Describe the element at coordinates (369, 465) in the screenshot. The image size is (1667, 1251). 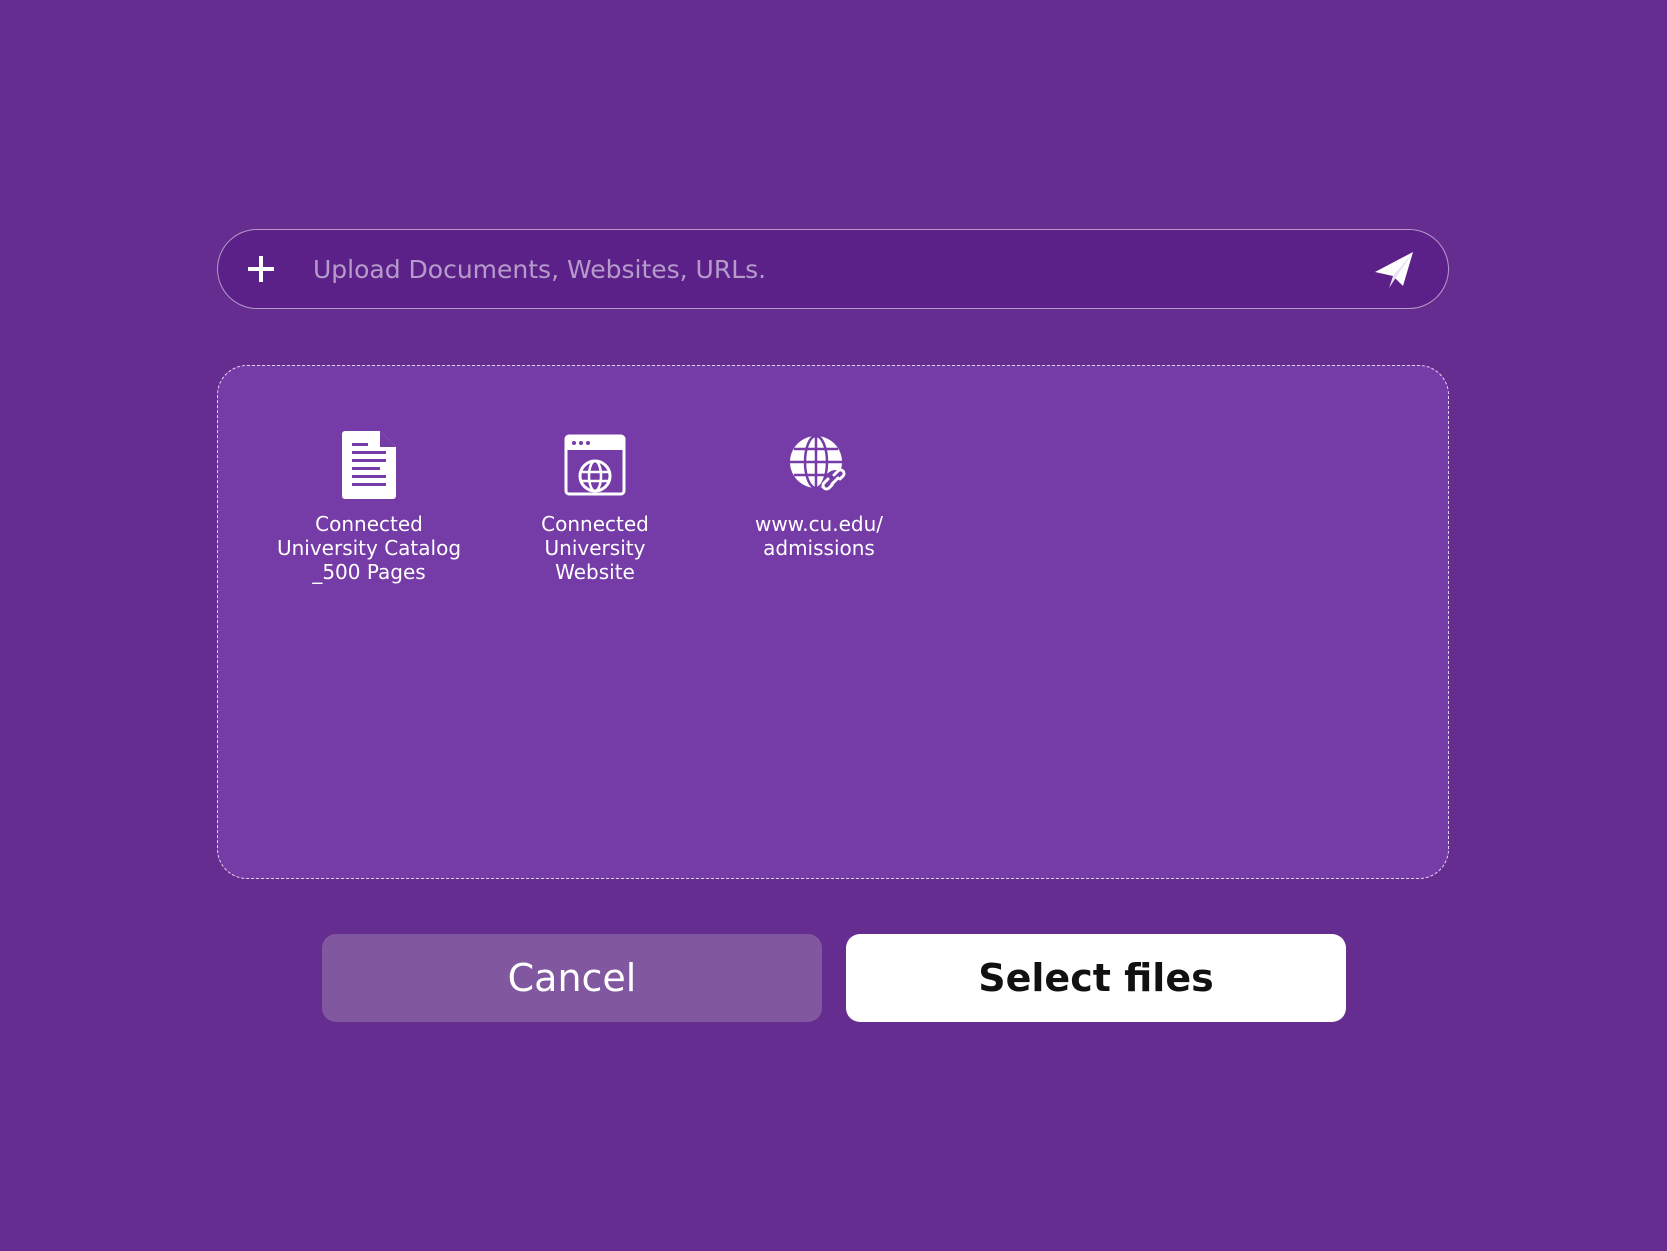
I see `document-icon` at that location.